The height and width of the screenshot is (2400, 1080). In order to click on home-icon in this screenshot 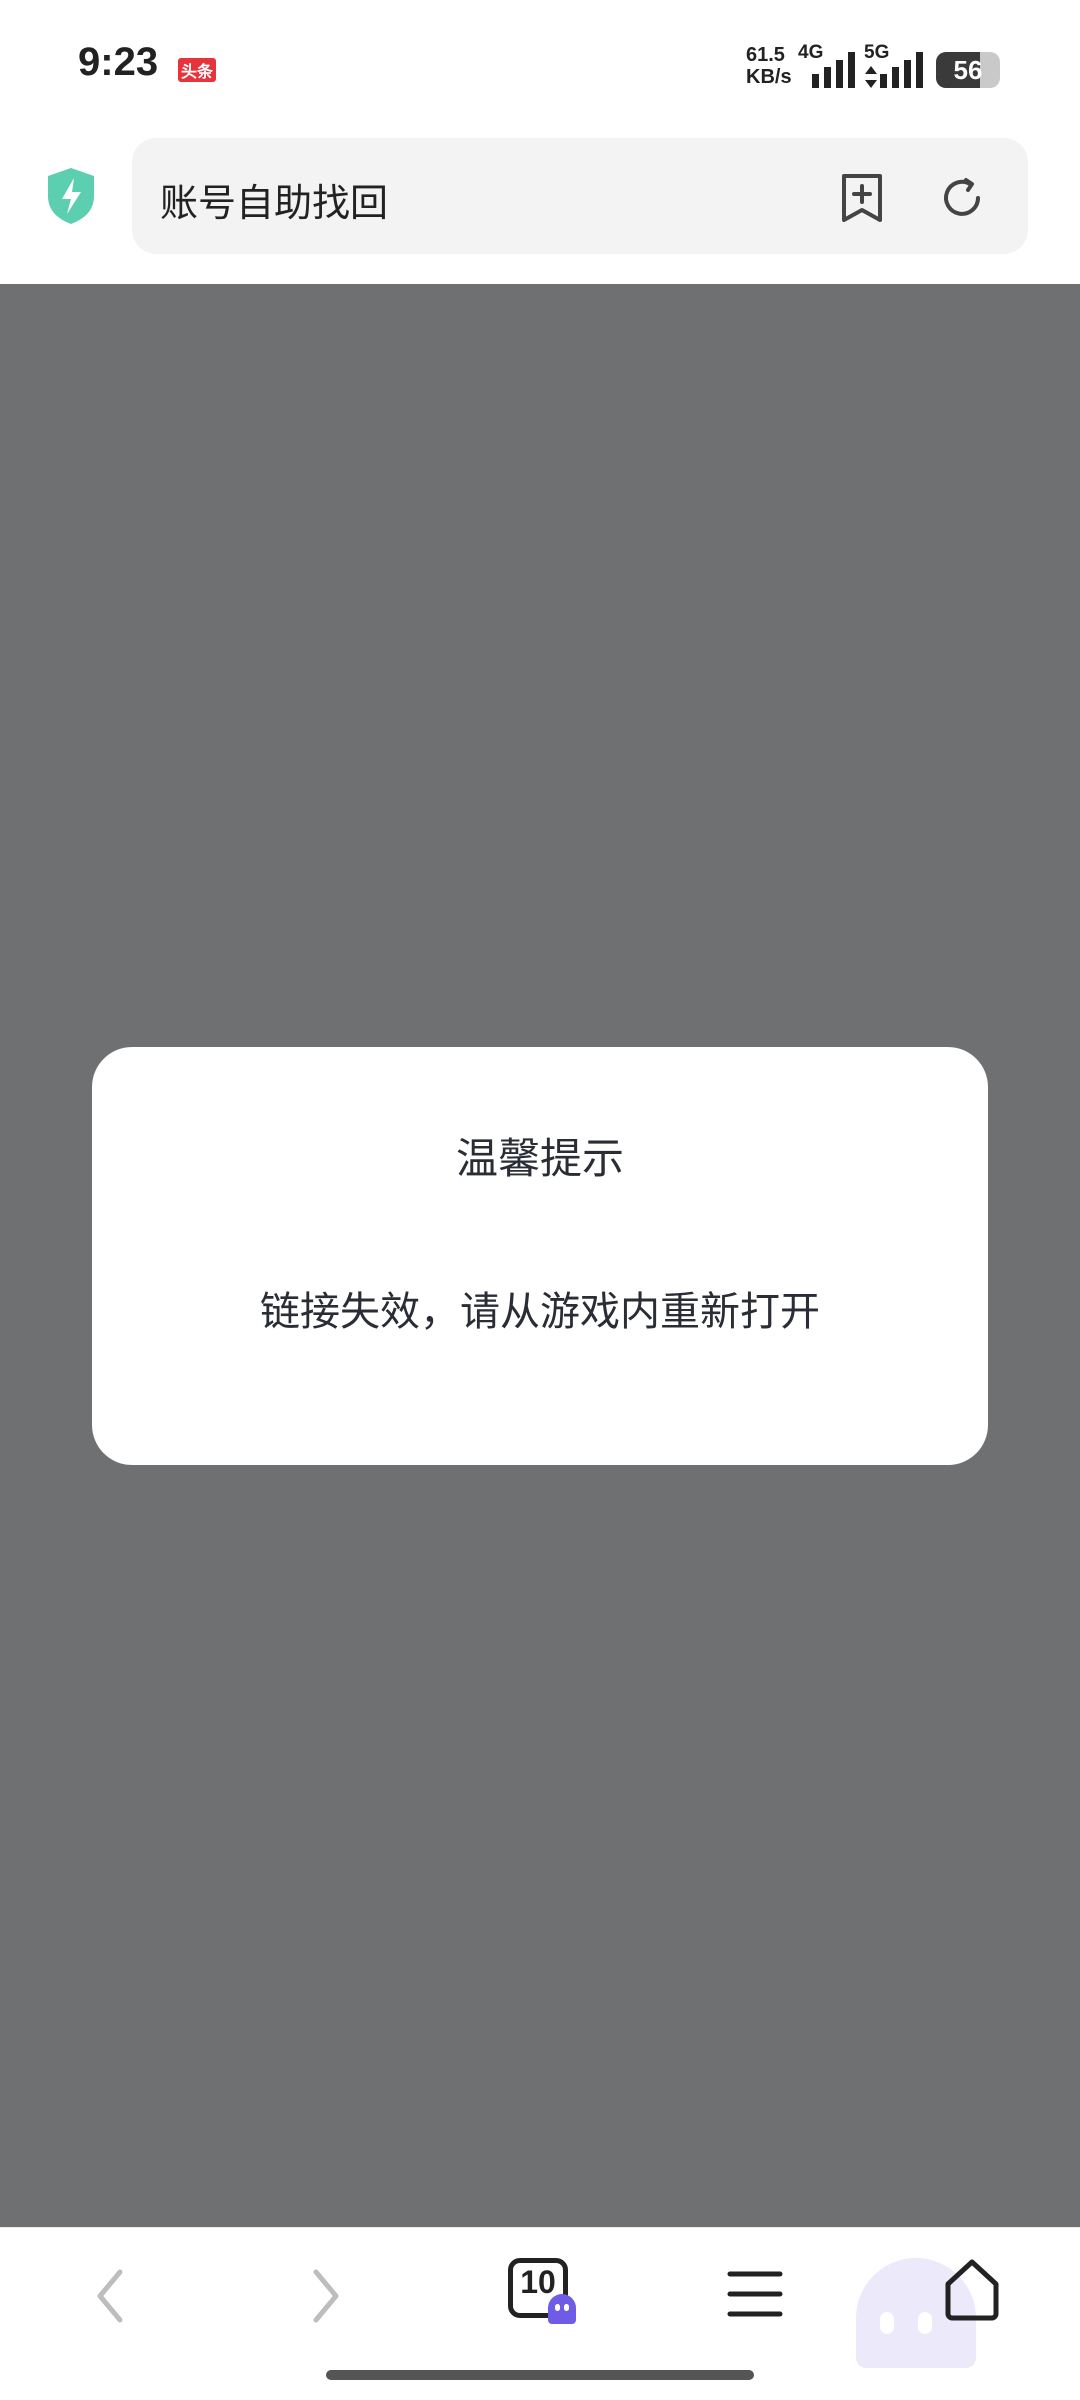, I will do `click(972, 2289)`.